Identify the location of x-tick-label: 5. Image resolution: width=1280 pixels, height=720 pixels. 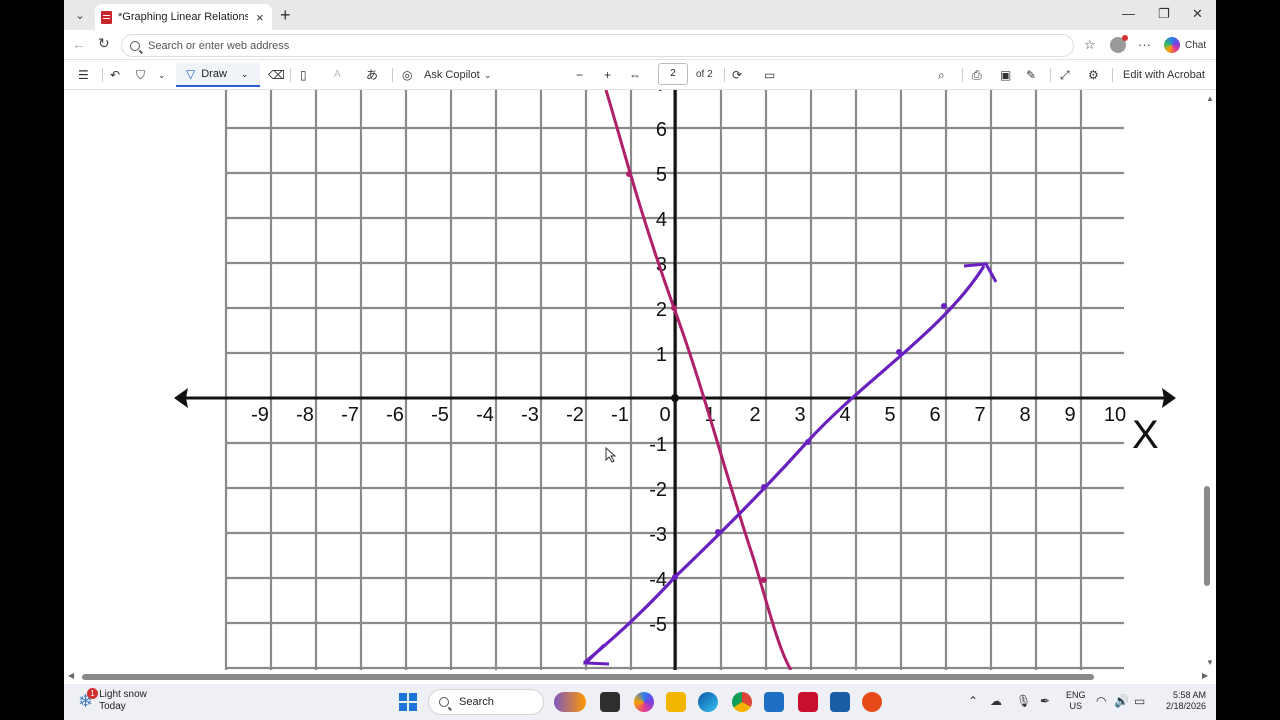
(889, 415).